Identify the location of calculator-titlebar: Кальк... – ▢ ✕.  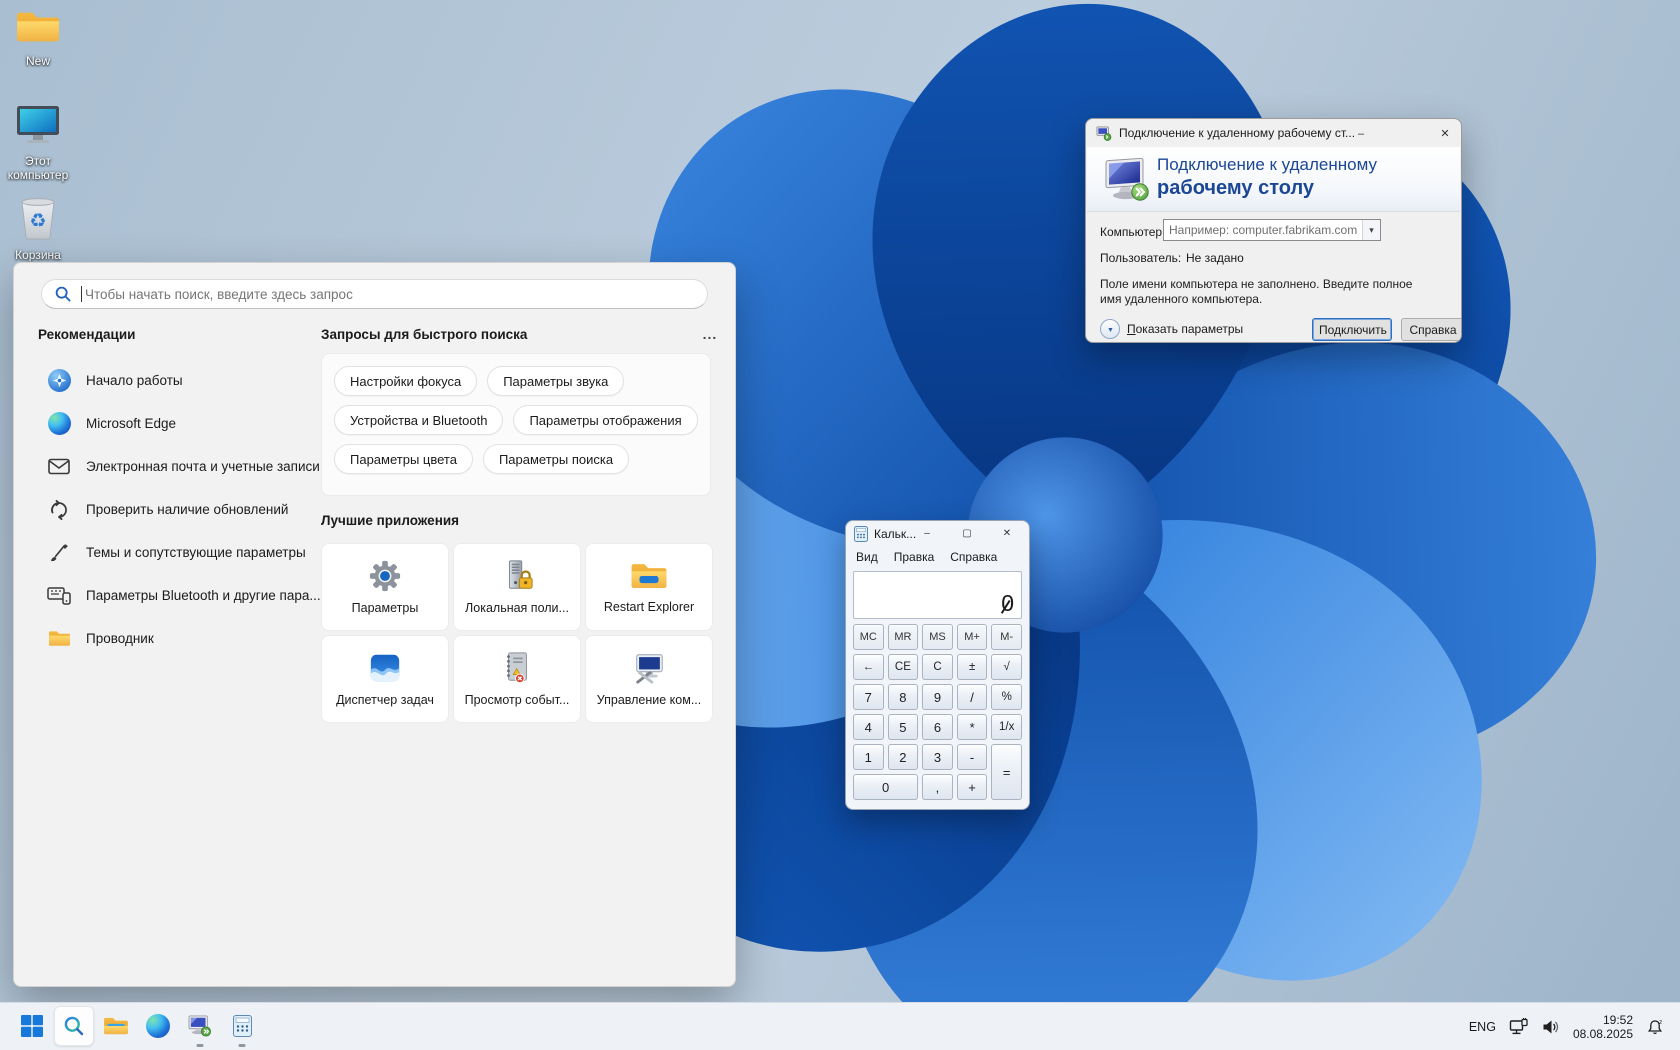
(937, 534).